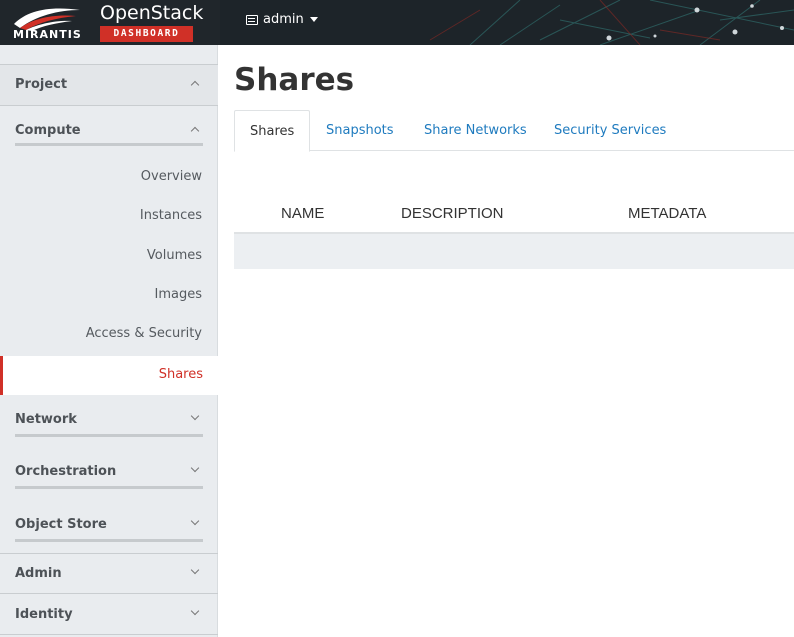 This screenshot has width=794, height=637. What do you see at coordinates (109, 375) in the screenshot?
I see `sidebar-item-shares: Shares` at bounding box center [109, 375].